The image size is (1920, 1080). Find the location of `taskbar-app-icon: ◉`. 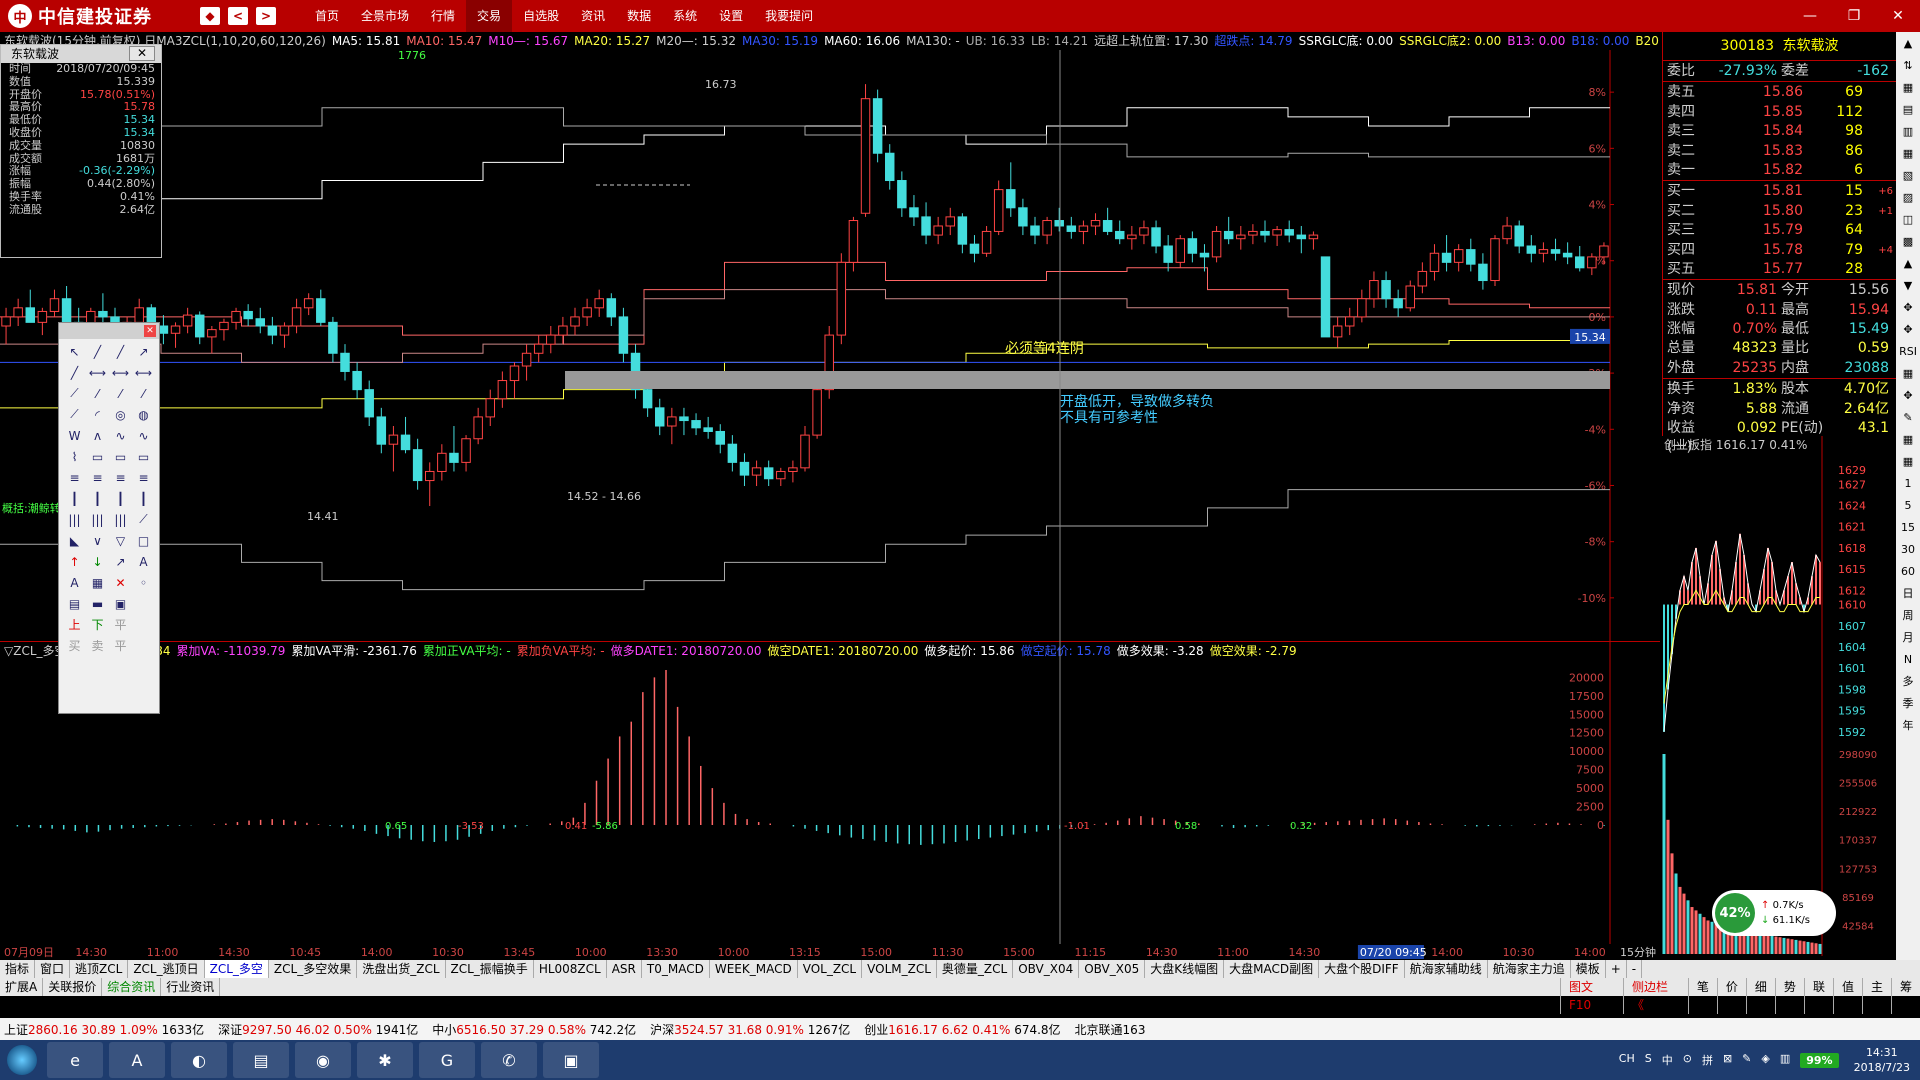

taskbar-app-icon: ◉ is located at coordinates (323, 1060).